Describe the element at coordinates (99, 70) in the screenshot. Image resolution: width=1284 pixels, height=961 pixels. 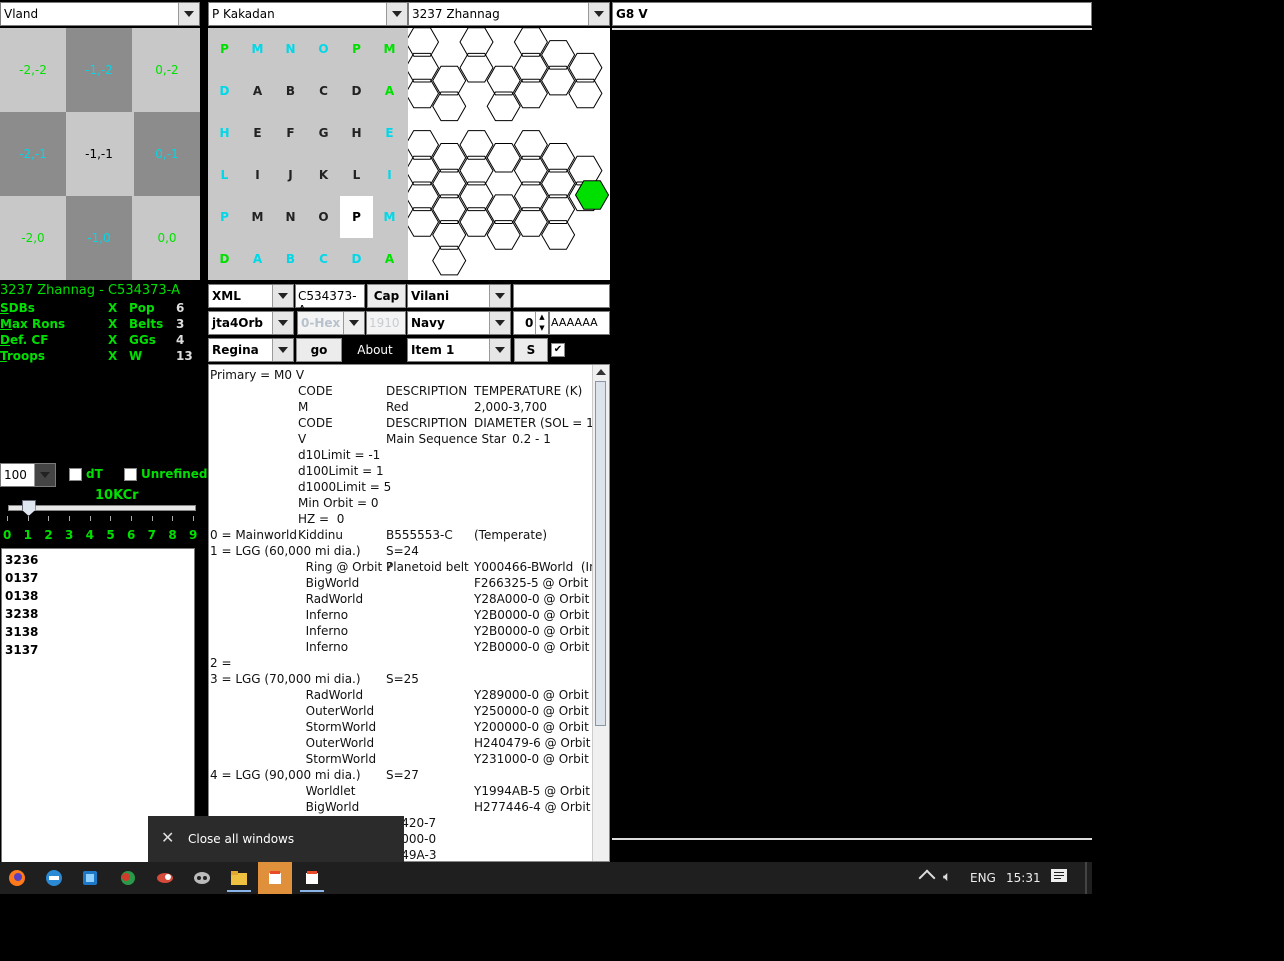
I see `nav-cell: -1,-2` at that location.